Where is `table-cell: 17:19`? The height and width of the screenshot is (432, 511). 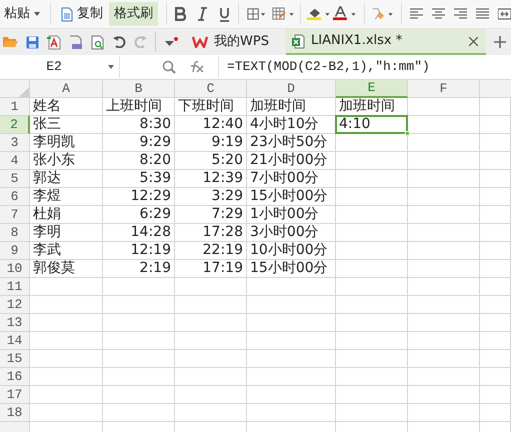 table-cell: 17:19 is located at coordinates (211, 269).